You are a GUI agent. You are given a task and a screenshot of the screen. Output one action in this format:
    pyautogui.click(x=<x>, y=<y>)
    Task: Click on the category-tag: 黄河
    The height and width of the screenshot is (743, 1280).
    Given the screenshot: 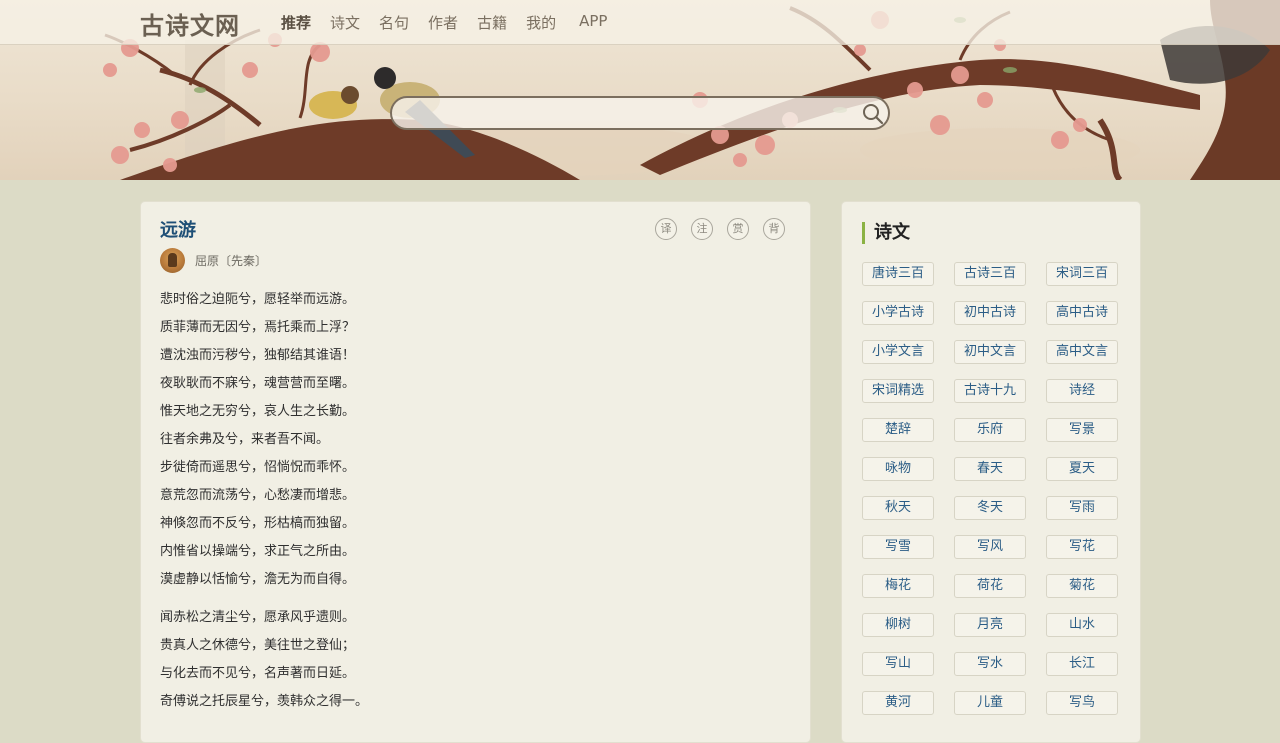 What is the action you would take?
    pyautogui.click(x=898, y=703)
    